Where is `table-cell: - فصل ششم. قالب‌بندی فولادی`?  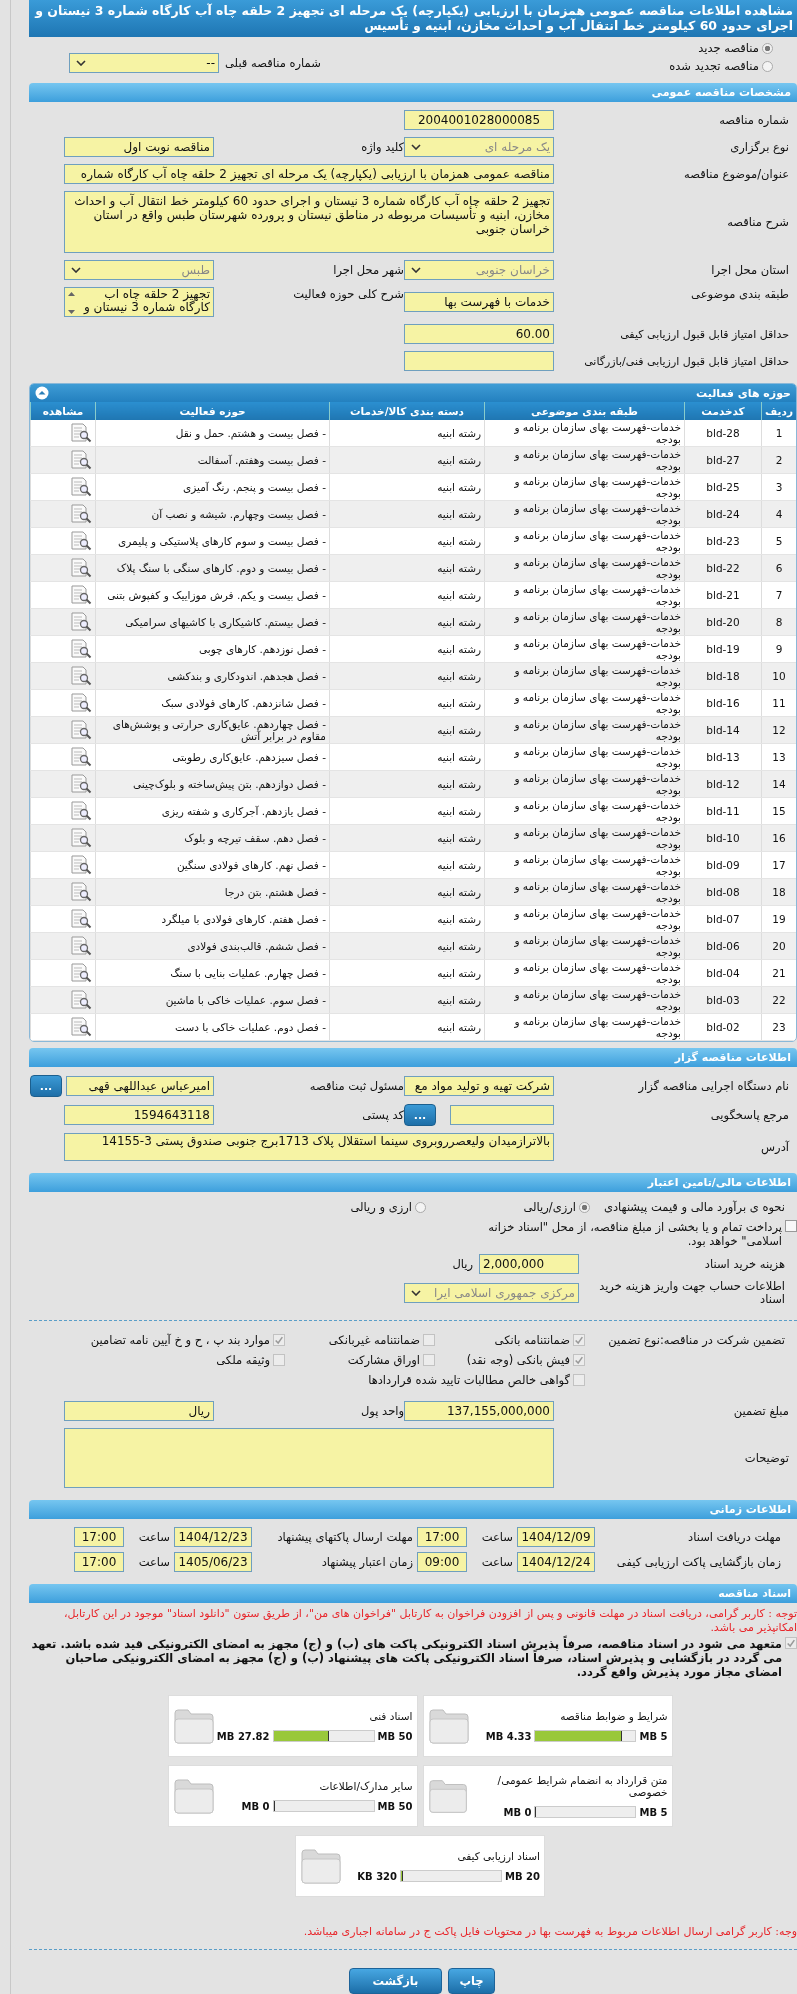
table-cell: - فصل ششم. قالب‌بندی فولادی is located at coordinates (212, 946).